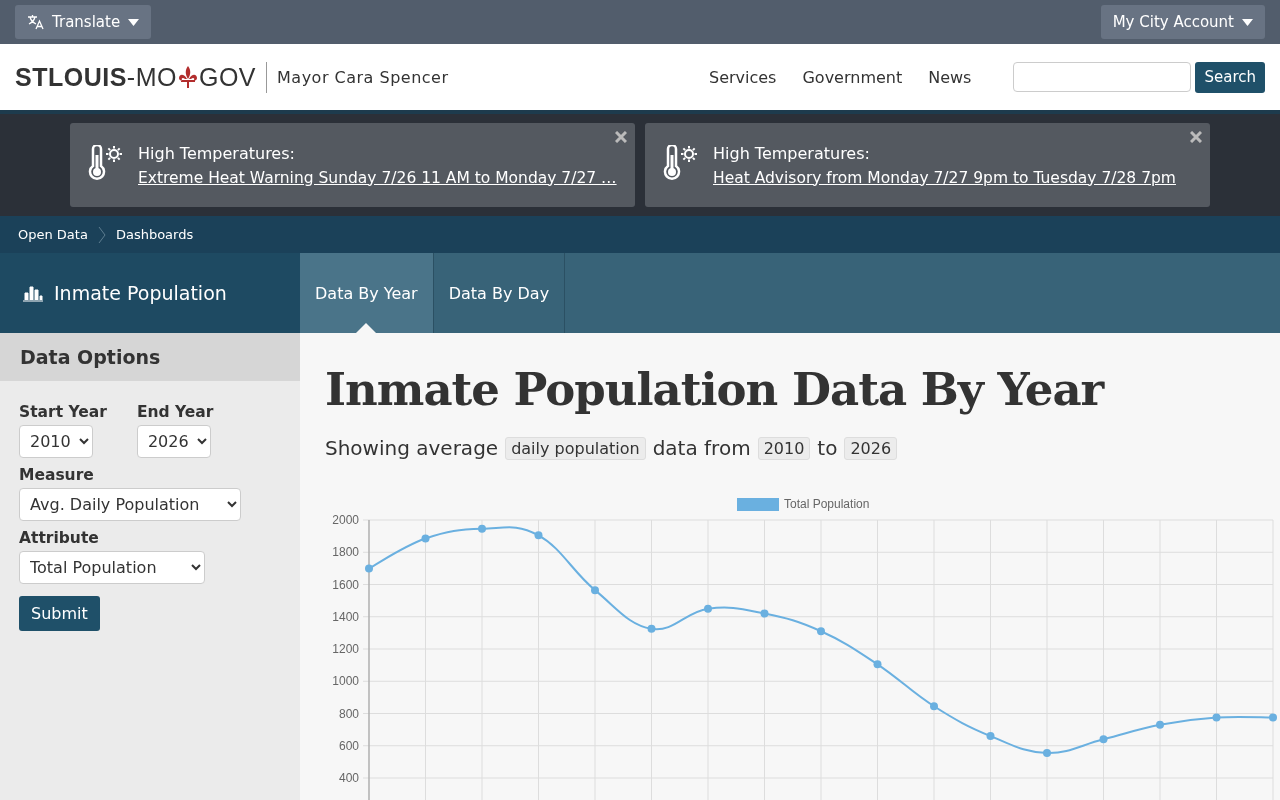 The height and width of the screenshot is (800, 1280). Describe the element at coordinates (140, 293) in the screenshot. I see `dashboard-title: Inmate Population` at that location.